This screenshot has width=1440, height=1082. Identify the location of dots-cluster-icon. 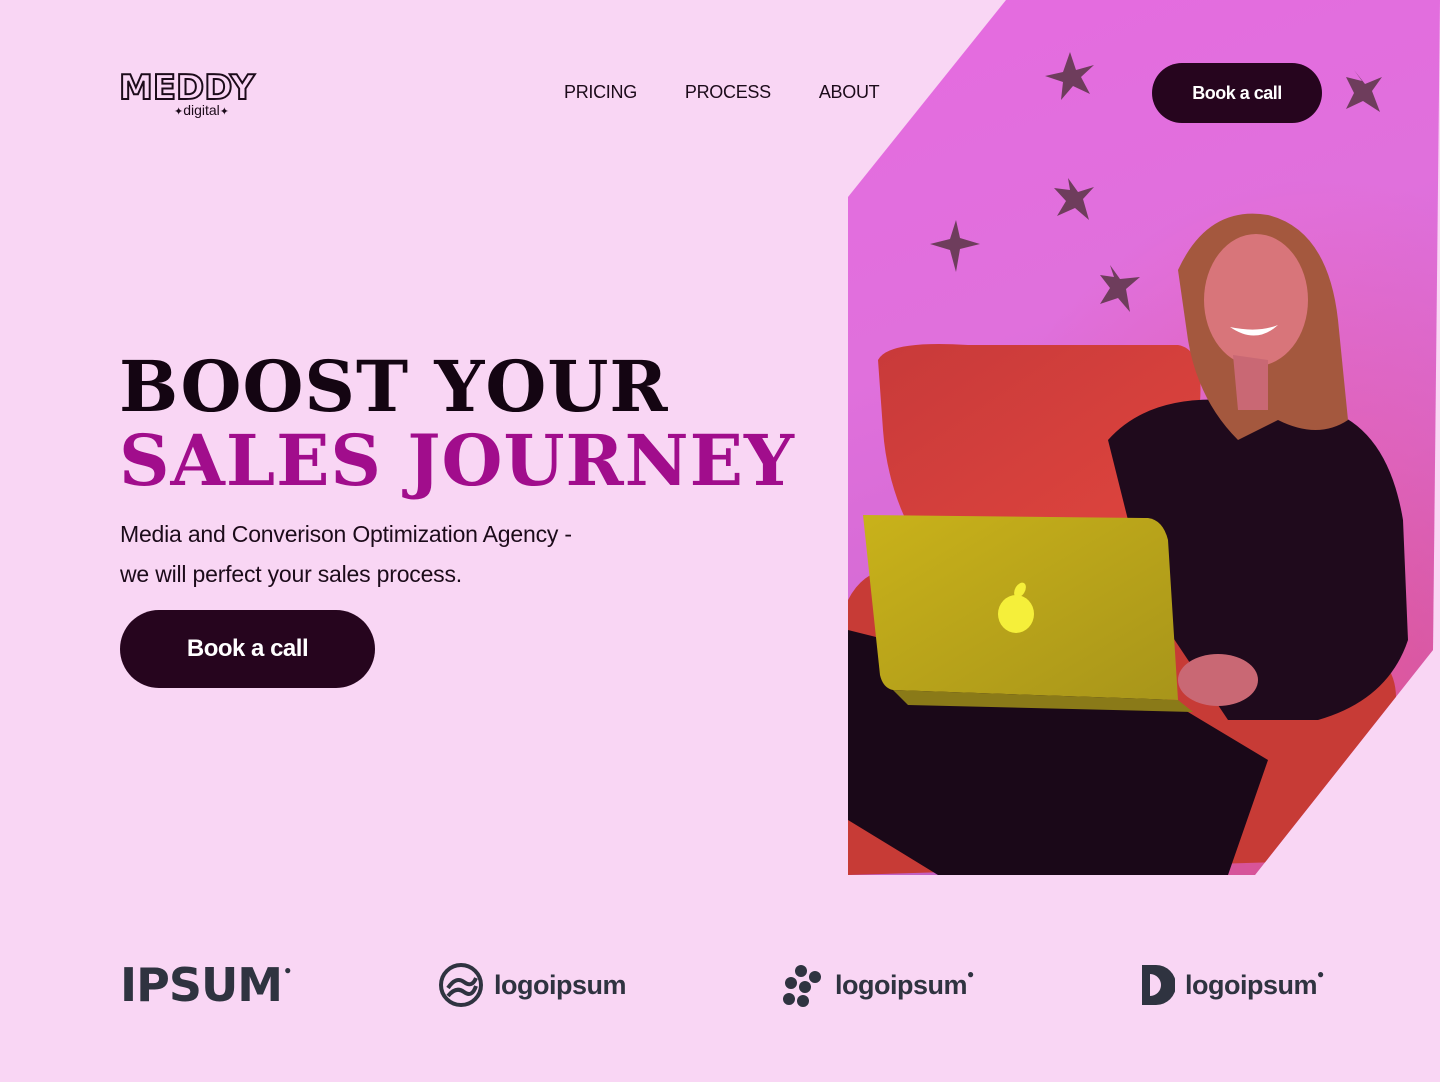
(802, 986).